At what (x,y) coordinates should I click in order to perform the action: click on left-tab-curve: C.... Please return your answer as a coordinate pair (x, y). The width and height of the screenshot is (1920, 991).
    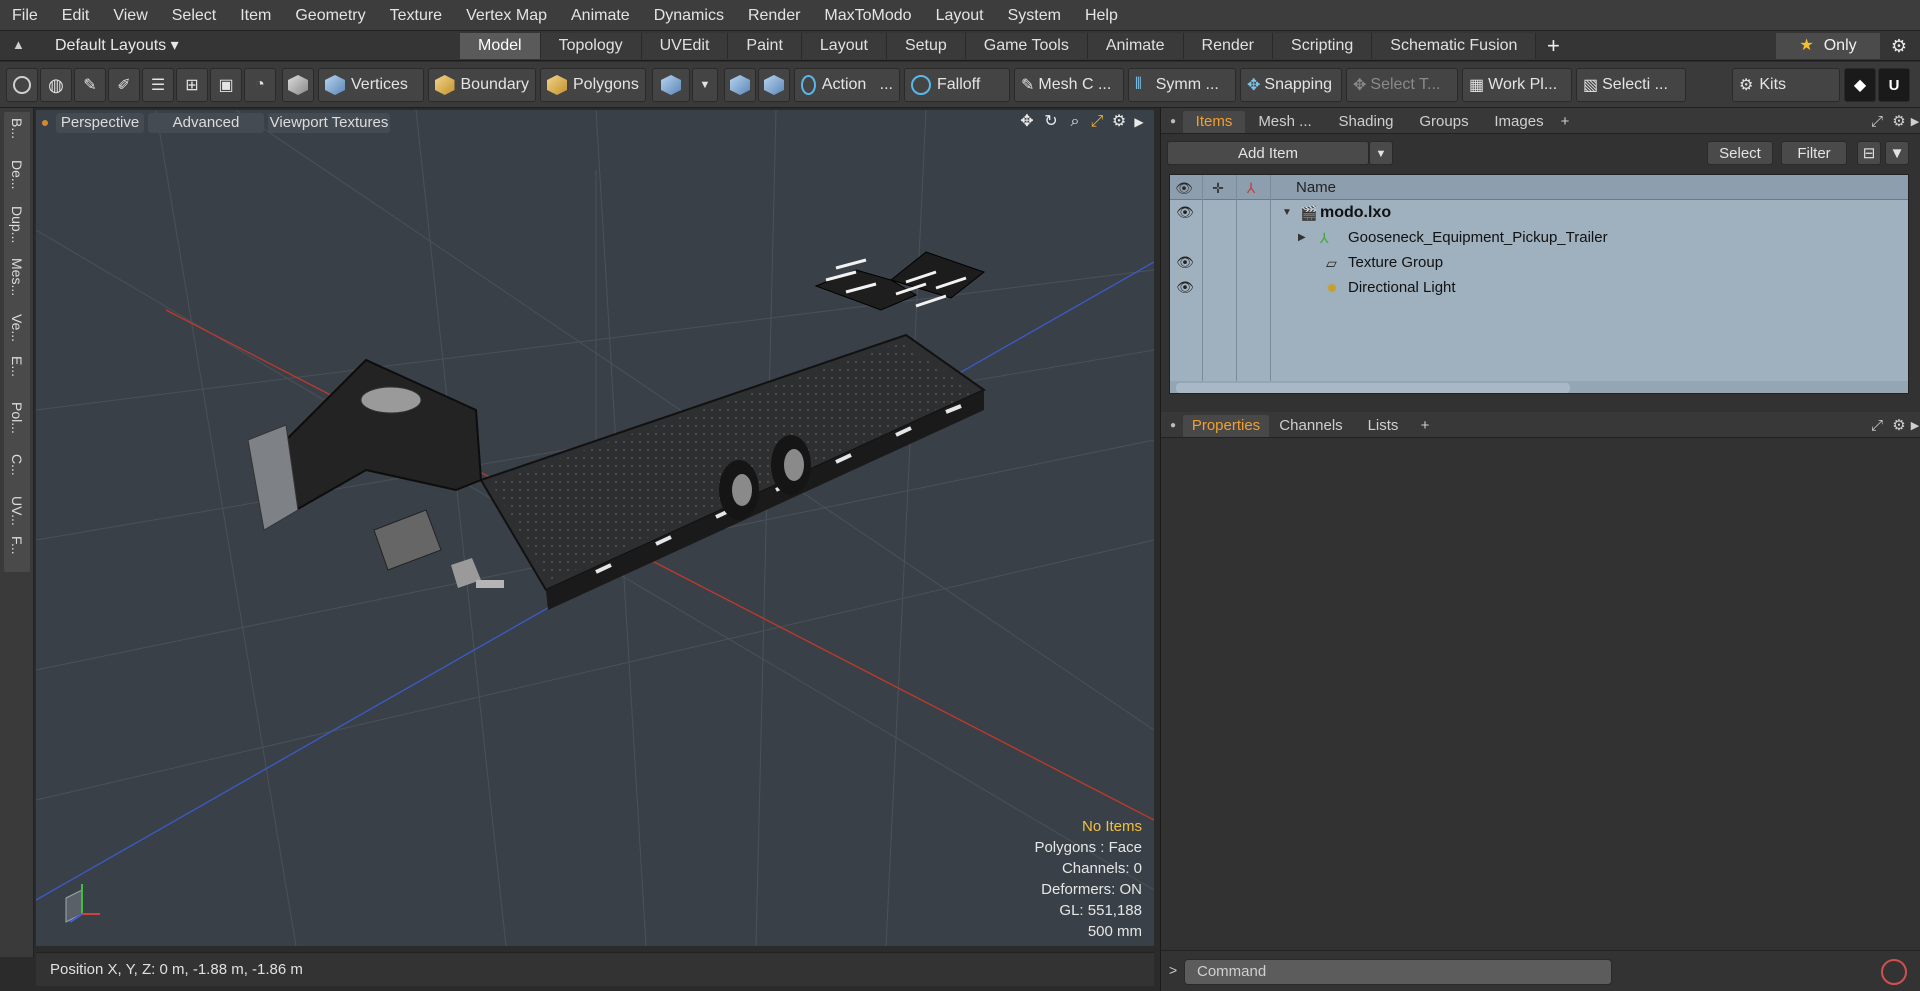
    Looking at the image, I should click on (17, 465).